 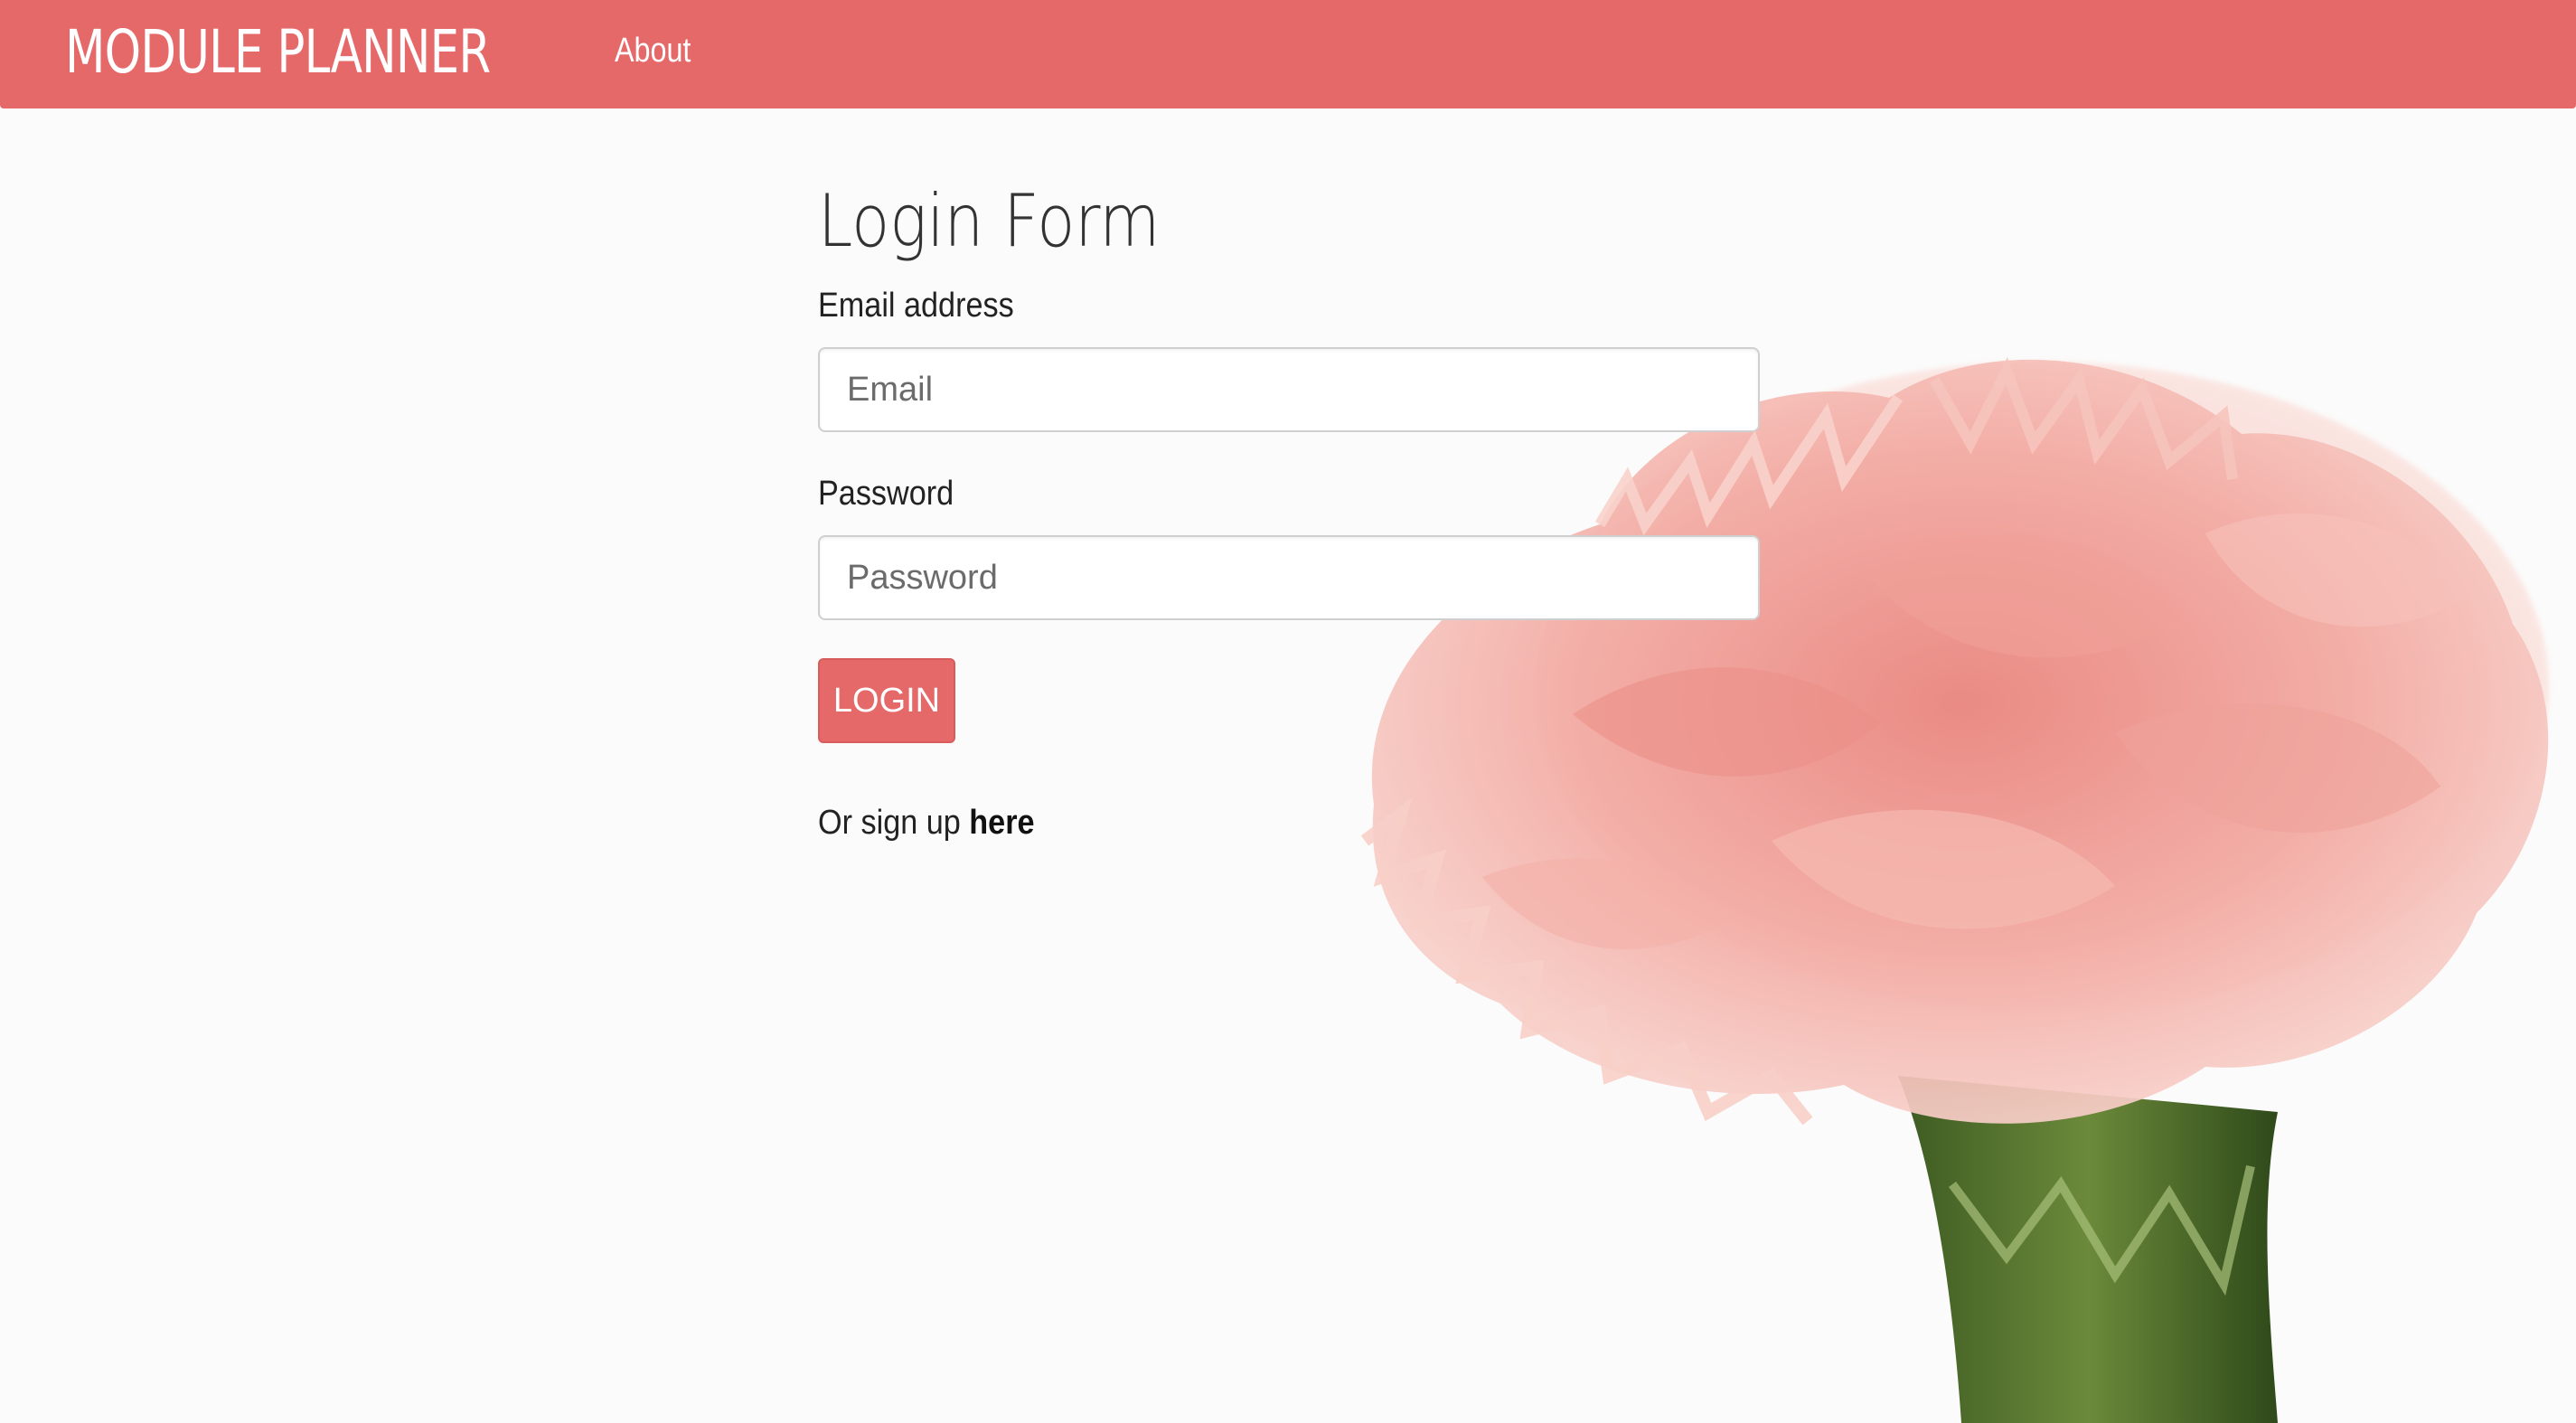 I want to click on nav-link-about: About, so click(x=653, y=50).